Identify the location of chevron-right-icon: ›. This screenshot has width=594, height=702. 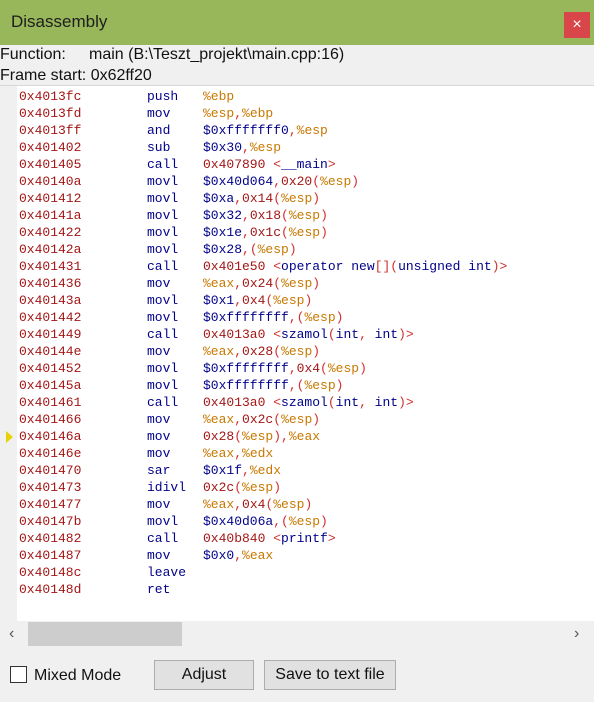
(576, 634).